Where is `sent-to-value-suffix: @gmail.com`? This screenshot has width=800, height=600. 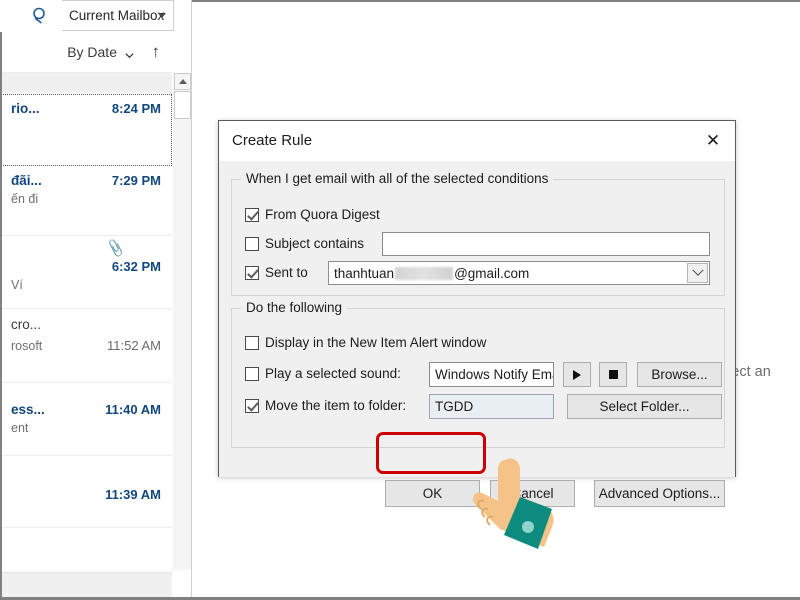 sent-to-value-suffix: @gmail.com is located at coordinates (492, 273).